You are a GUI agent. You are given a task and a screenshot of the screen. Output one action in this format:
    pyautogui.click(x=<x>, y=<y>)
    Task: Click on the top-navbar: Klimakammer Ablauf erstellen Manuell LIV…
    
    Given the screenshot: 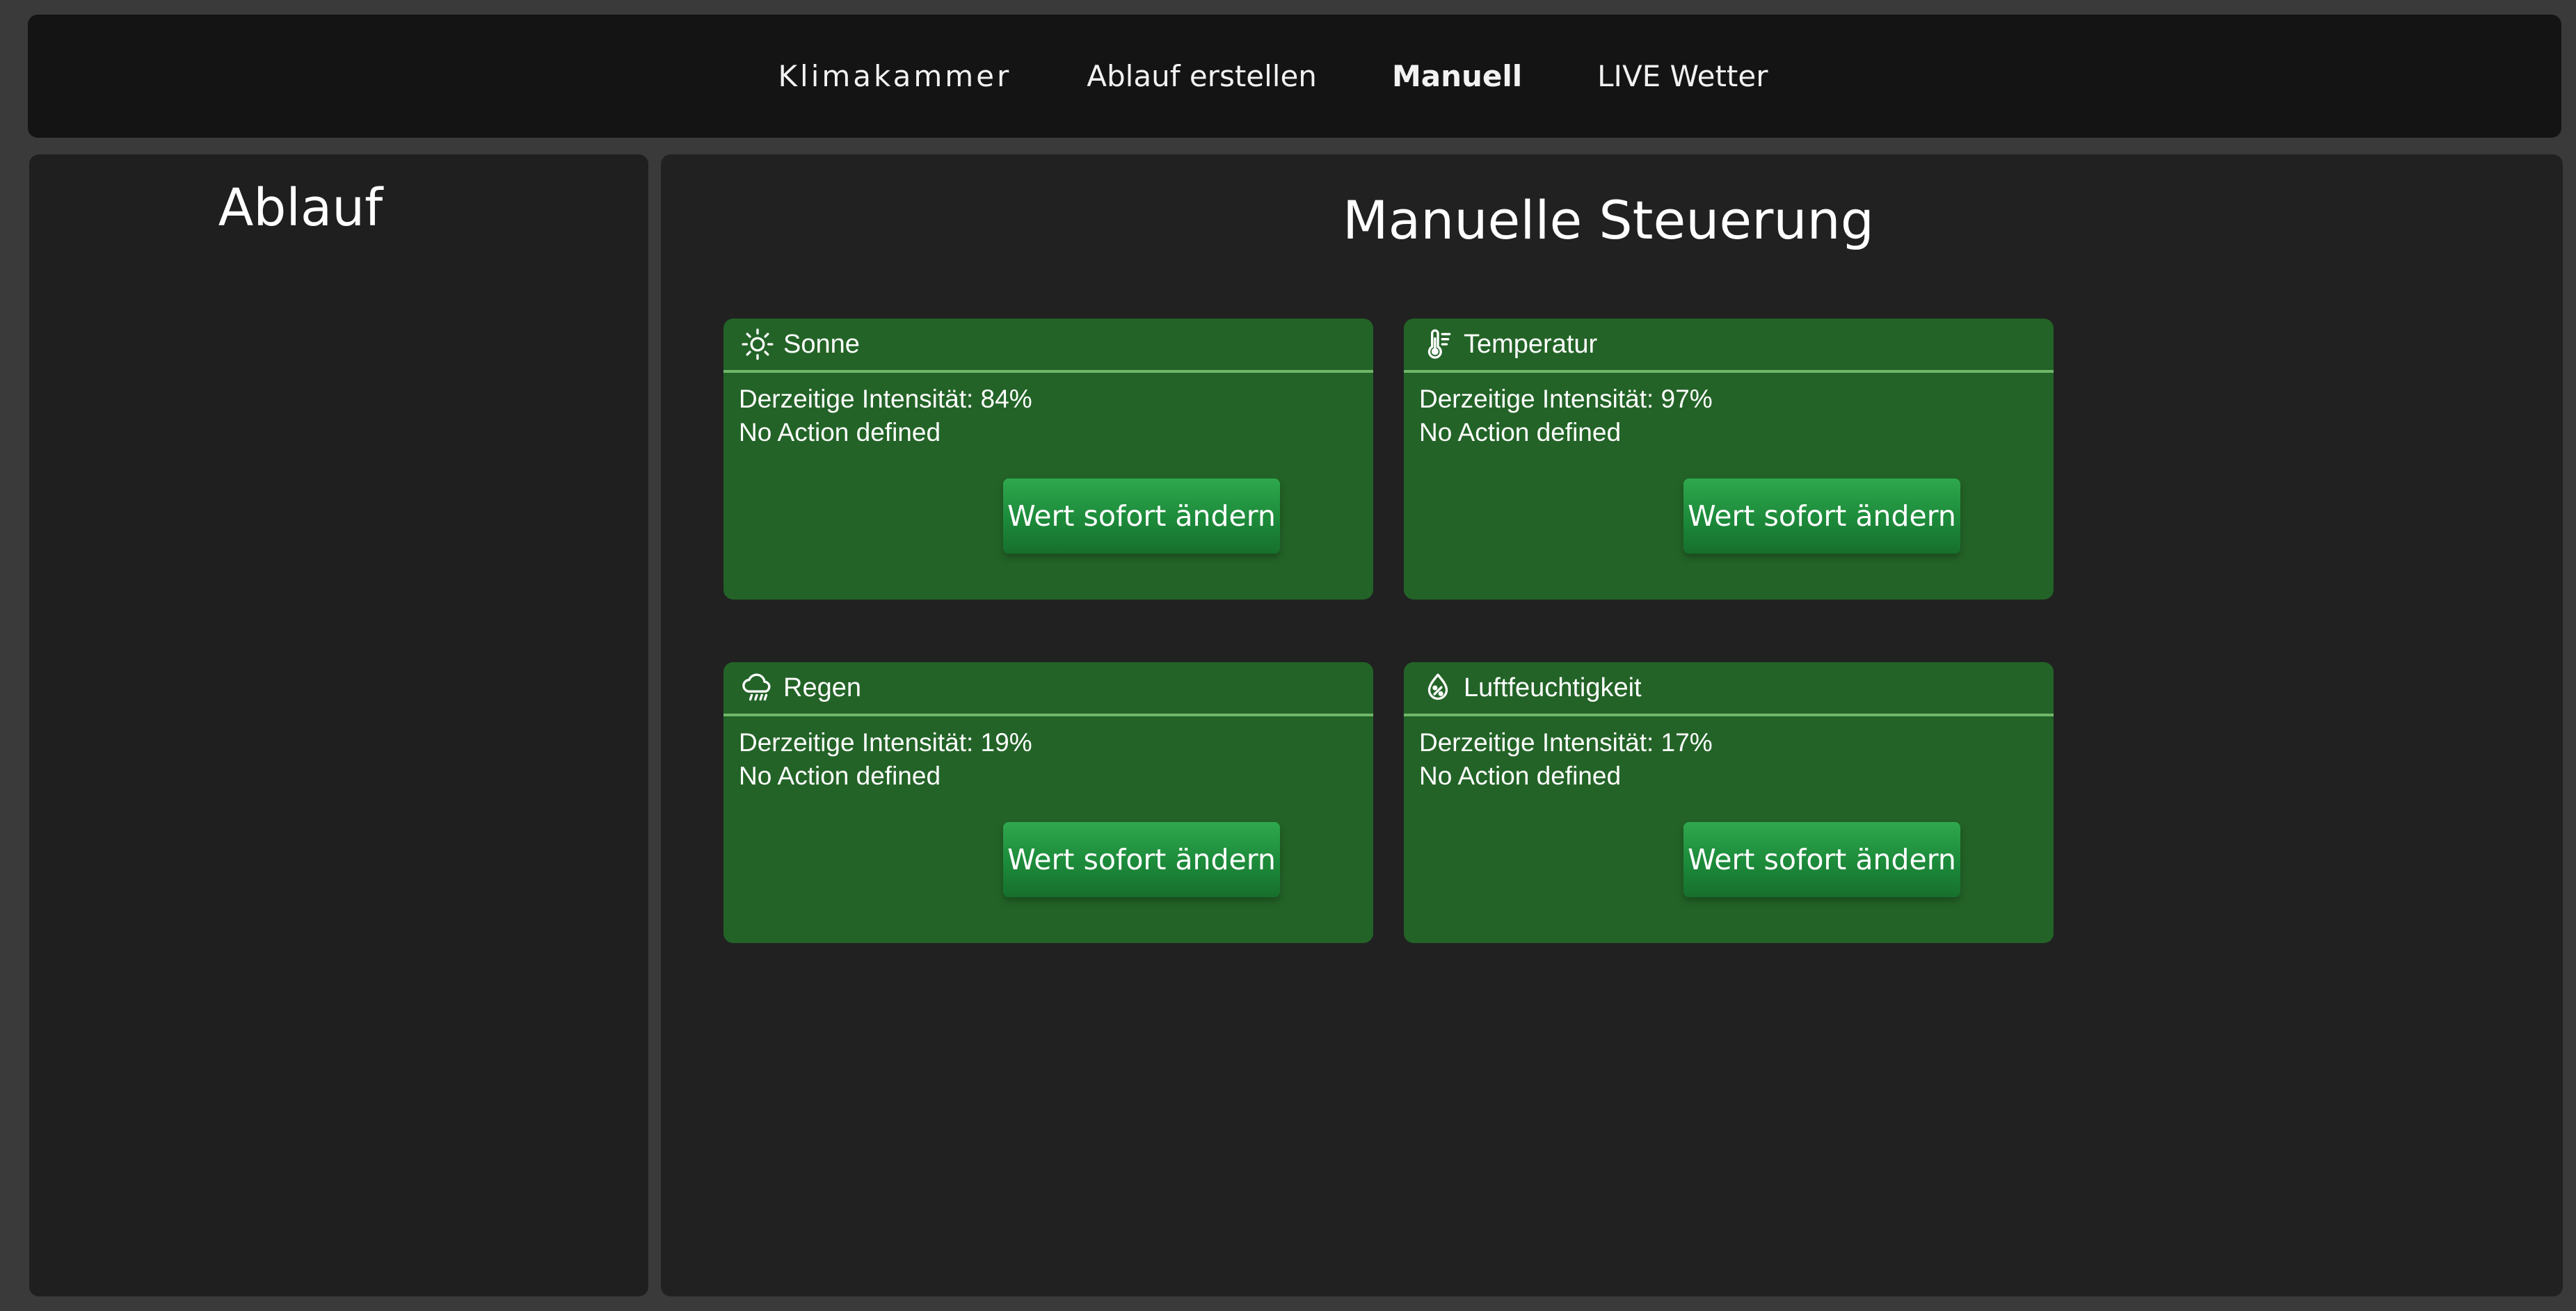 What is the action you would take?
    pyautogui.click(x=1294, y=76)
    